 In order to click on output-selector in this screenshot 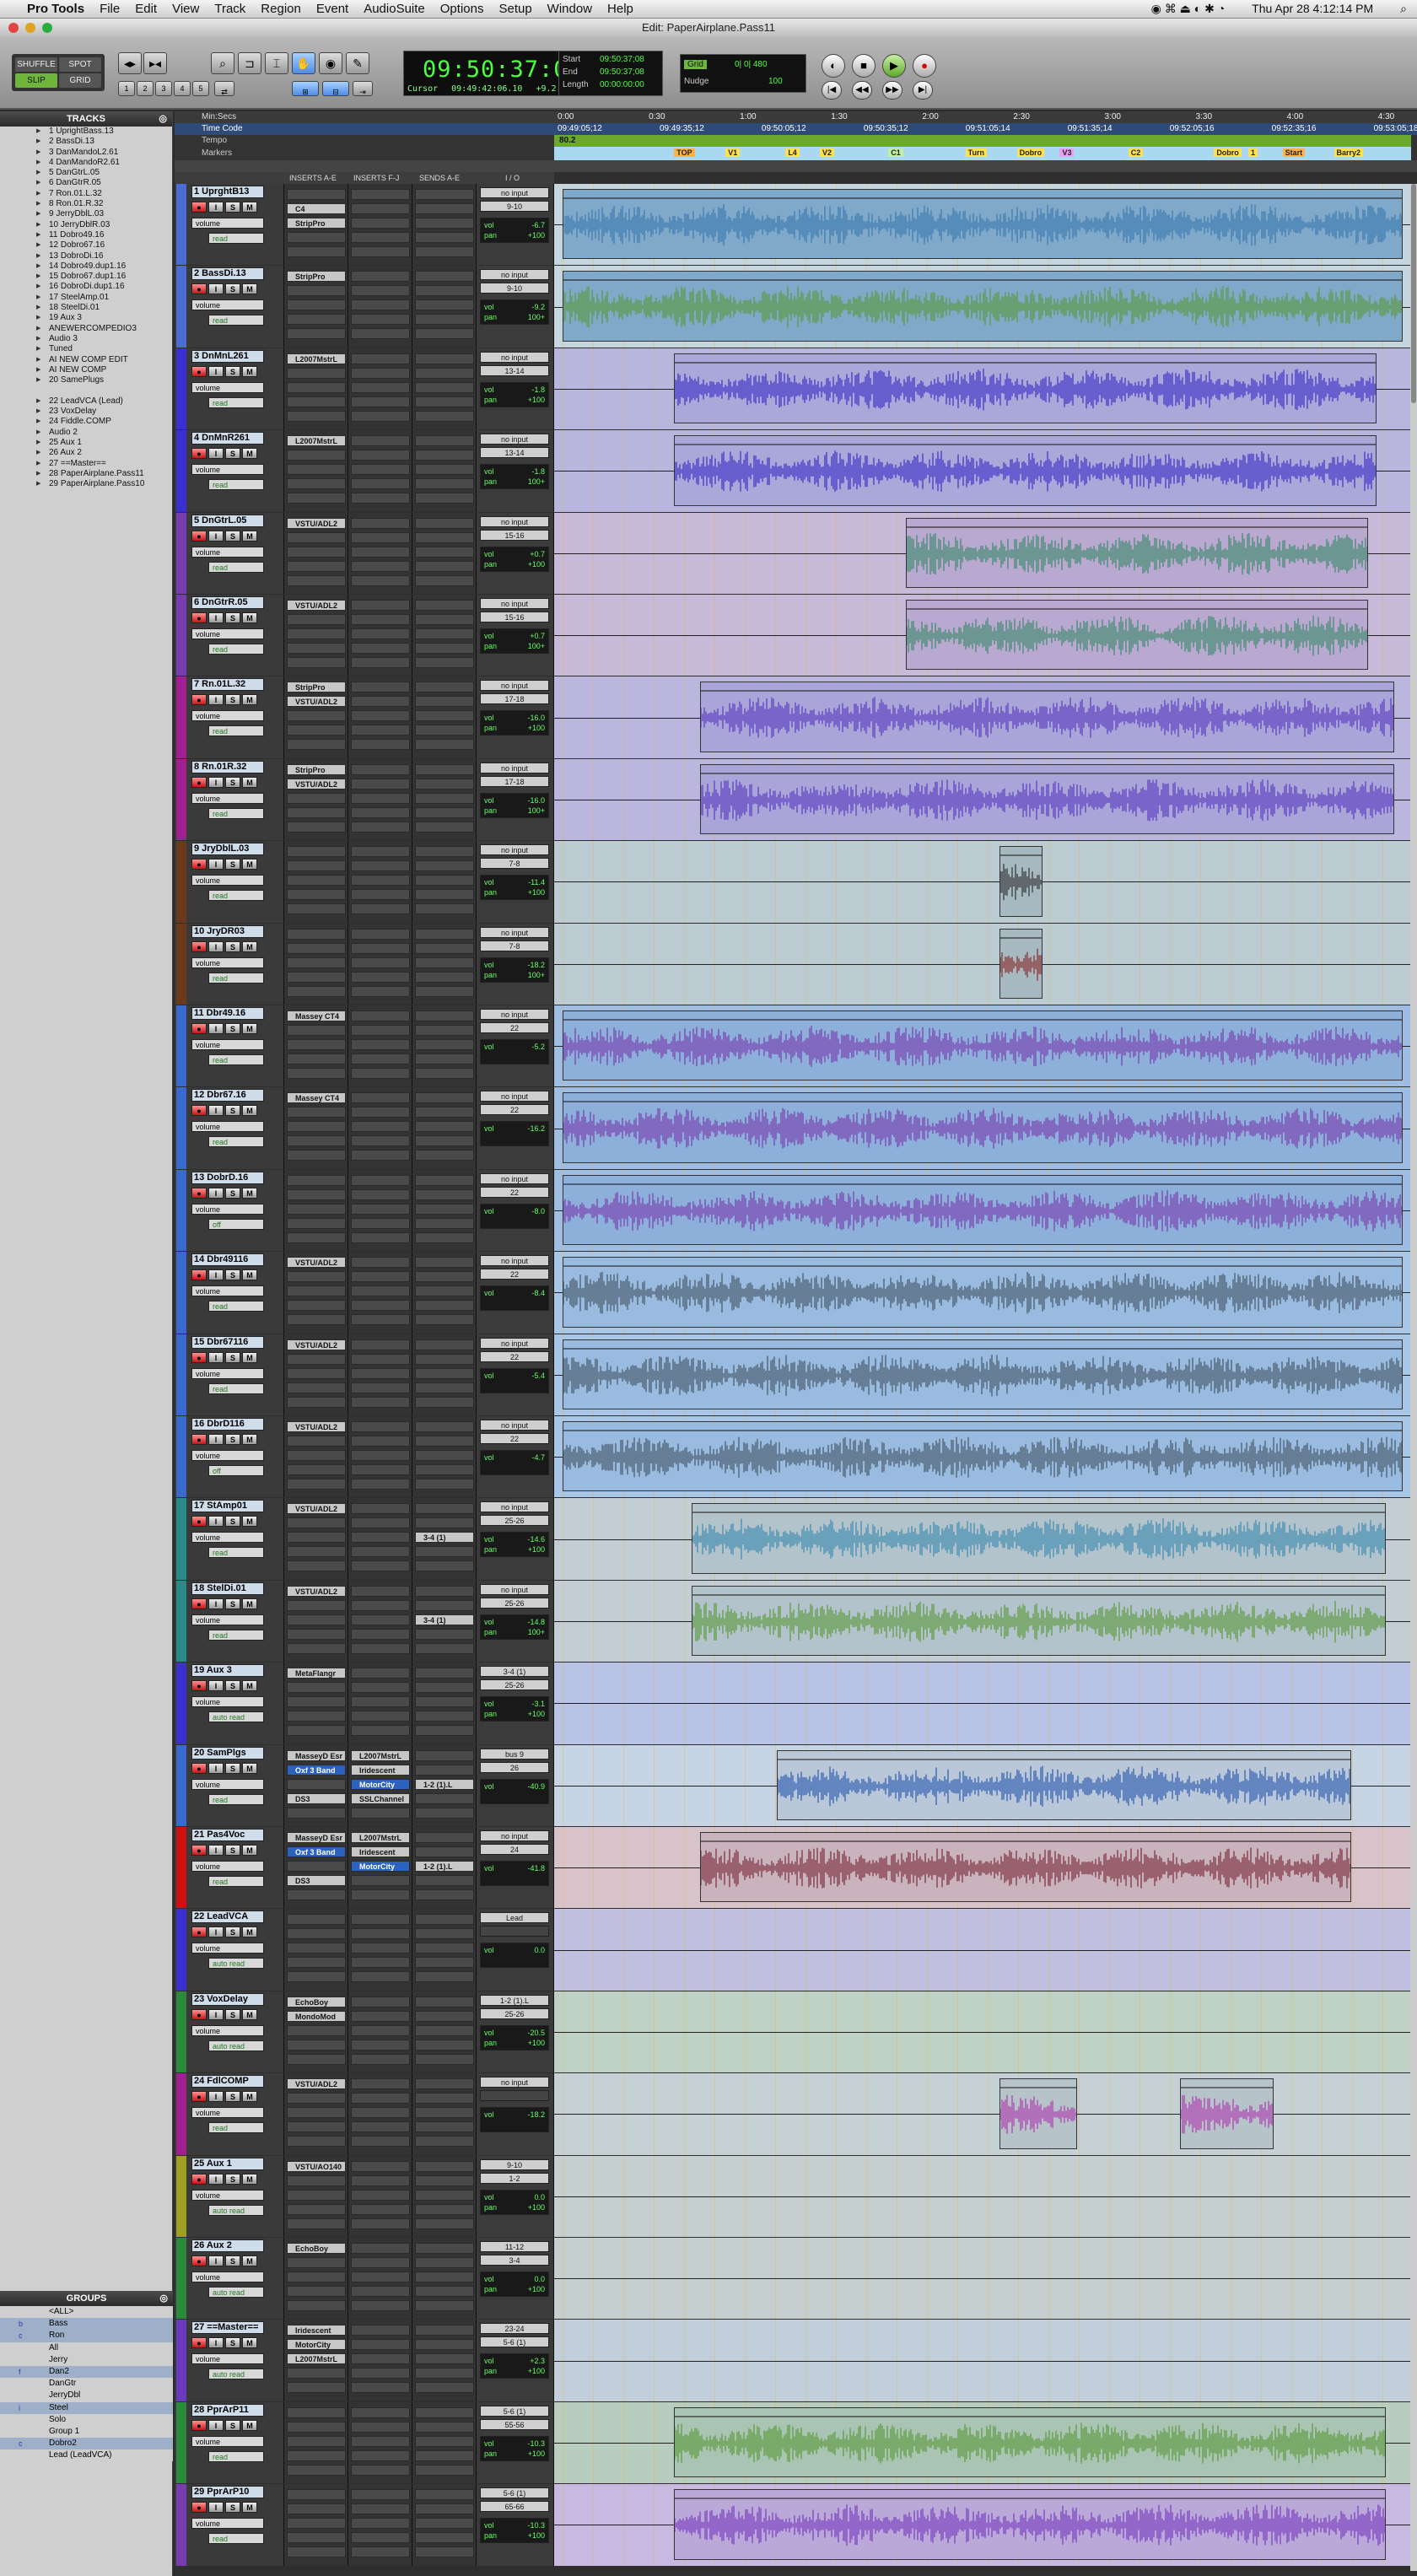, I will do `click(514, 1931)`.